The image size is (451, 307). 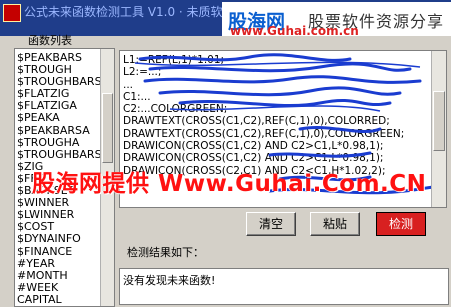 What do you see at coordinates (59, 118) in the screenshot?
I see `function-list-item: $PEAKA` at bounding box center [59, 118].